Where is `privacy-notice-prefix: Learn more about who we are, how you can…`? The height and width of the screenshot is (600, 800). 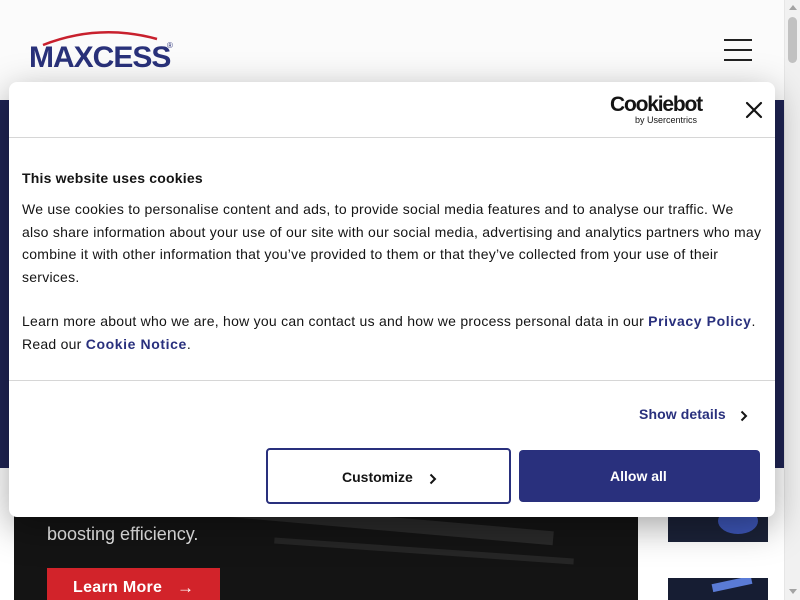 privacy-notice-prefix: Learn more about who we are, how you can… is located at coordinates (335, 321).